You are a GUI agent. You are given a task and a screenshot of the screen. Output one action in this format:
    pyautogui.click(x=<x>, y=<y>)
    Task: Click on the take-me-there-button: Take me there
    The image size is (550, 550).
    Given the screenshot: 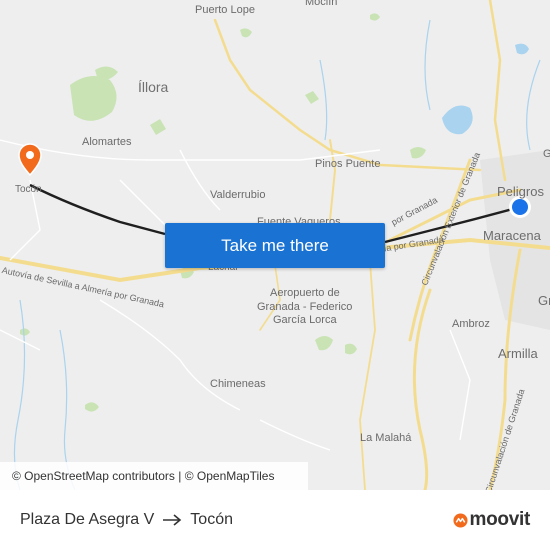 What is the action you would take?
    pyautogui.click(x=275, y=245)
    